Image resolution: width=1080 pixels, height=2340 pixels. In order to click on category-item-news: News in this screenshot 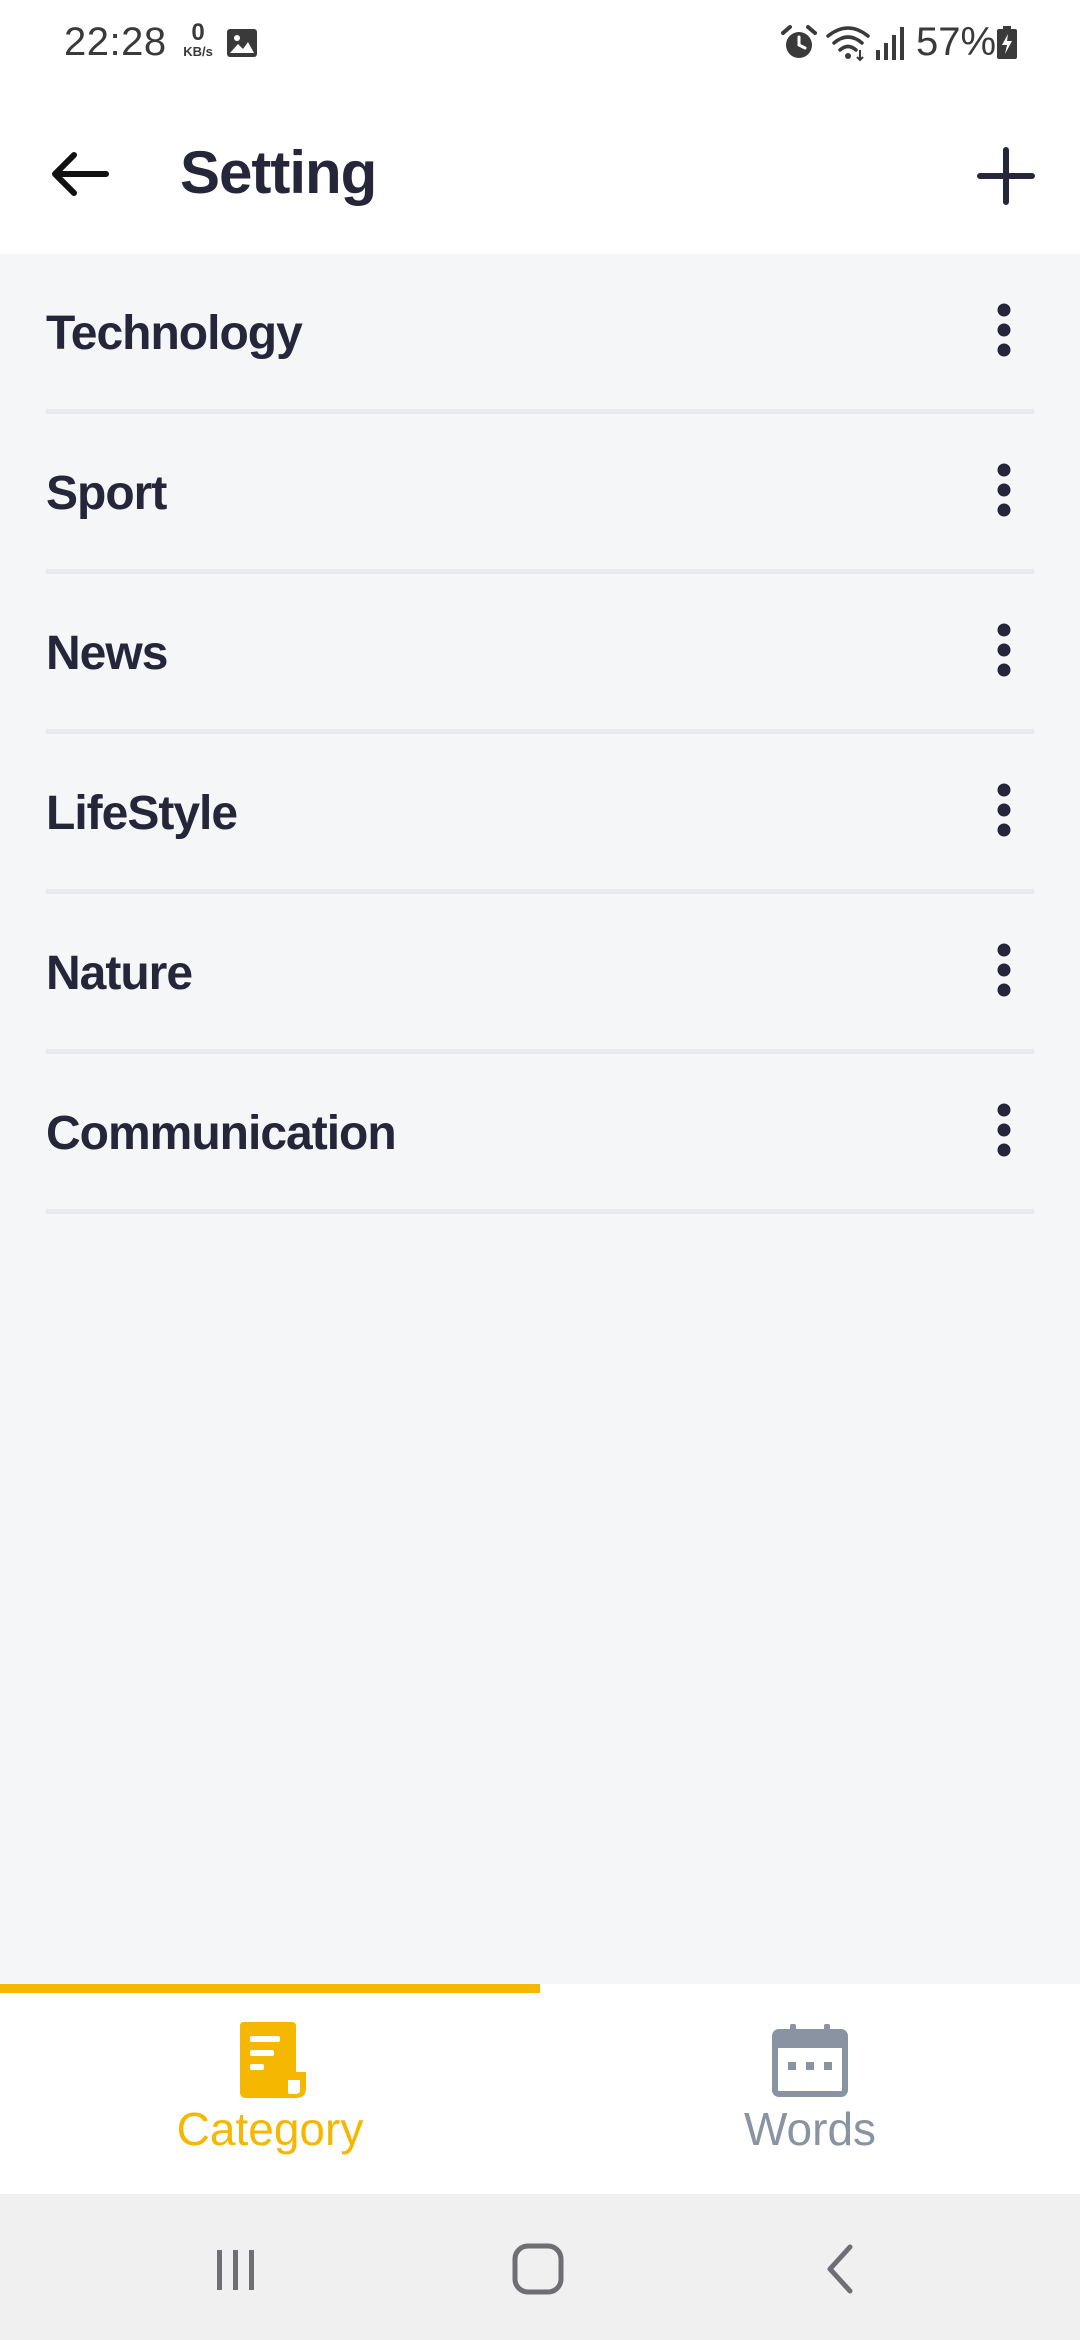, I will do `click(540, 654)`.